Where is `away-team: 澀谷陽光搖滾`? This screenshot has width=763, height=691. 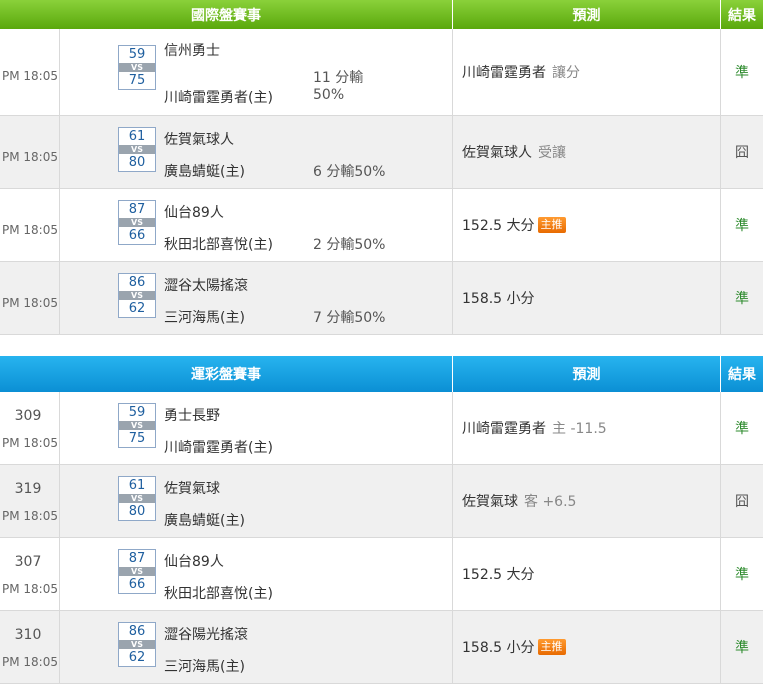
away-team: 澀谷陽光搖滾 is located at coordinates (206, 634).